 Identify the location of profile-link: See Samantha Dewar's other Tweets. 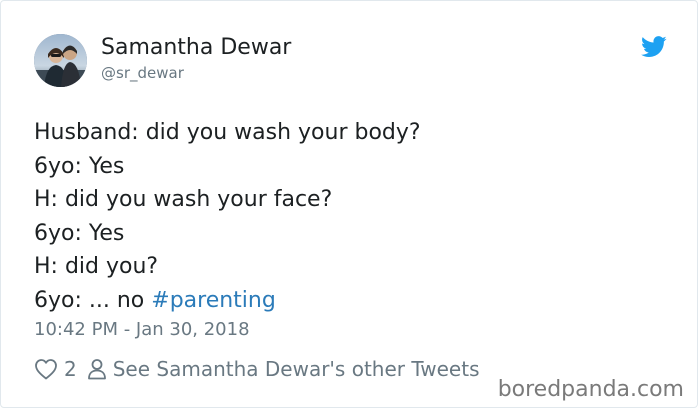
(296, 369).